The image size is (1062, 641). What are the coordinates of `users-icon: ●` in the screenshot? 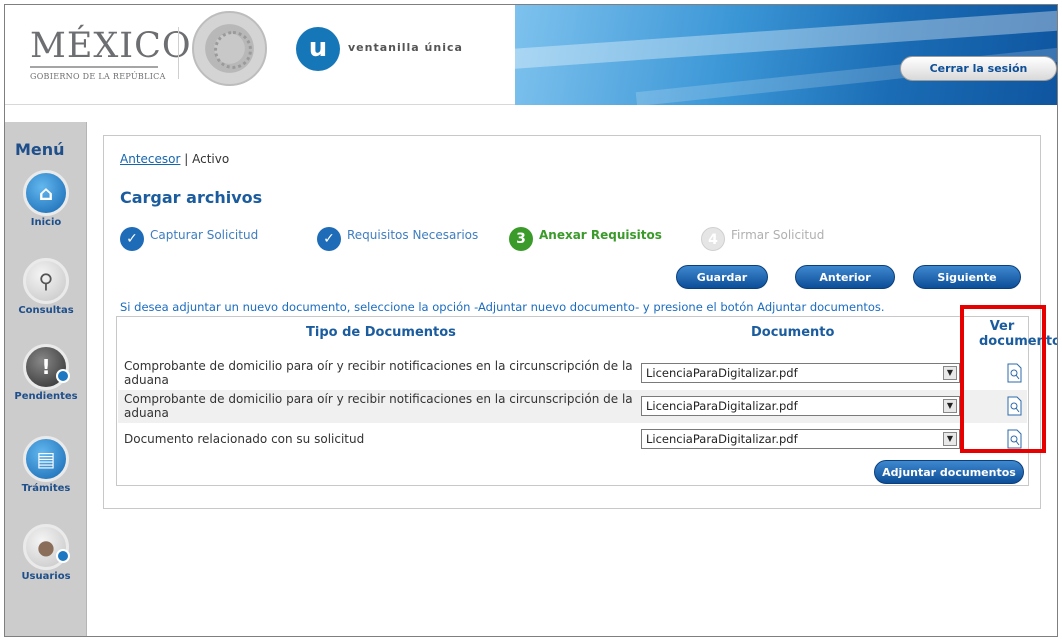 It's located at (46, 547).